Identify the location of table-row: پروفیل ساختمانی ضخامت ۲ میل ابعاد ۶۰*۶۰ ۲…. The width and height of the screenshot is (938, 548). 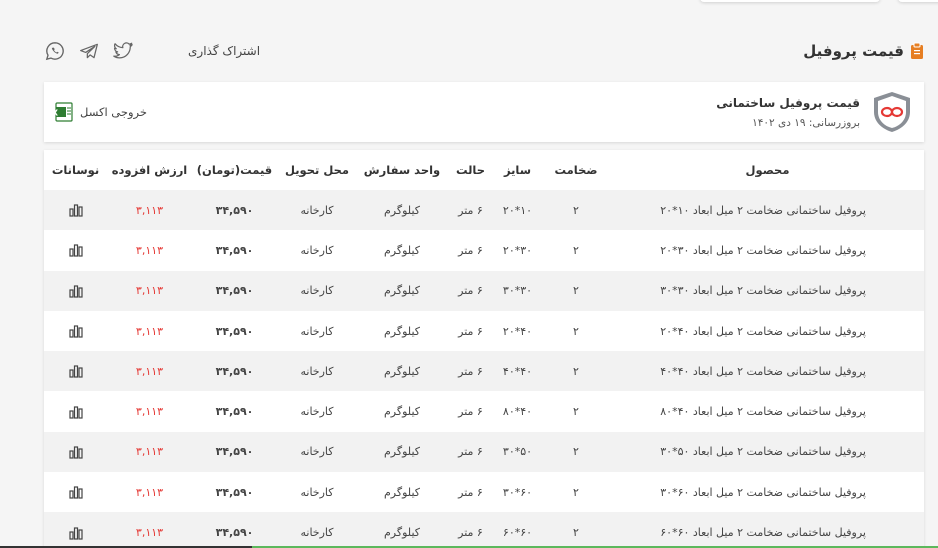
(484, 530).